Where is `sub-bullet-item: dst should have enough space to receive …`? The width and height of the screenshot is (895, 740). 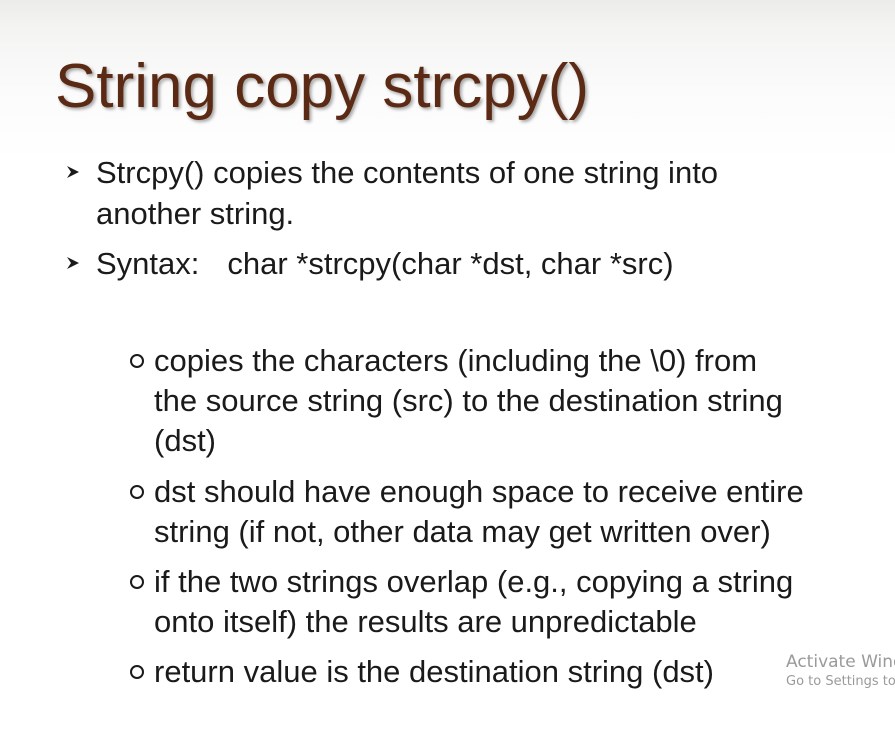
sub-bullet-item: dst should have enough space to receive … is located at coordinates (467, 512).